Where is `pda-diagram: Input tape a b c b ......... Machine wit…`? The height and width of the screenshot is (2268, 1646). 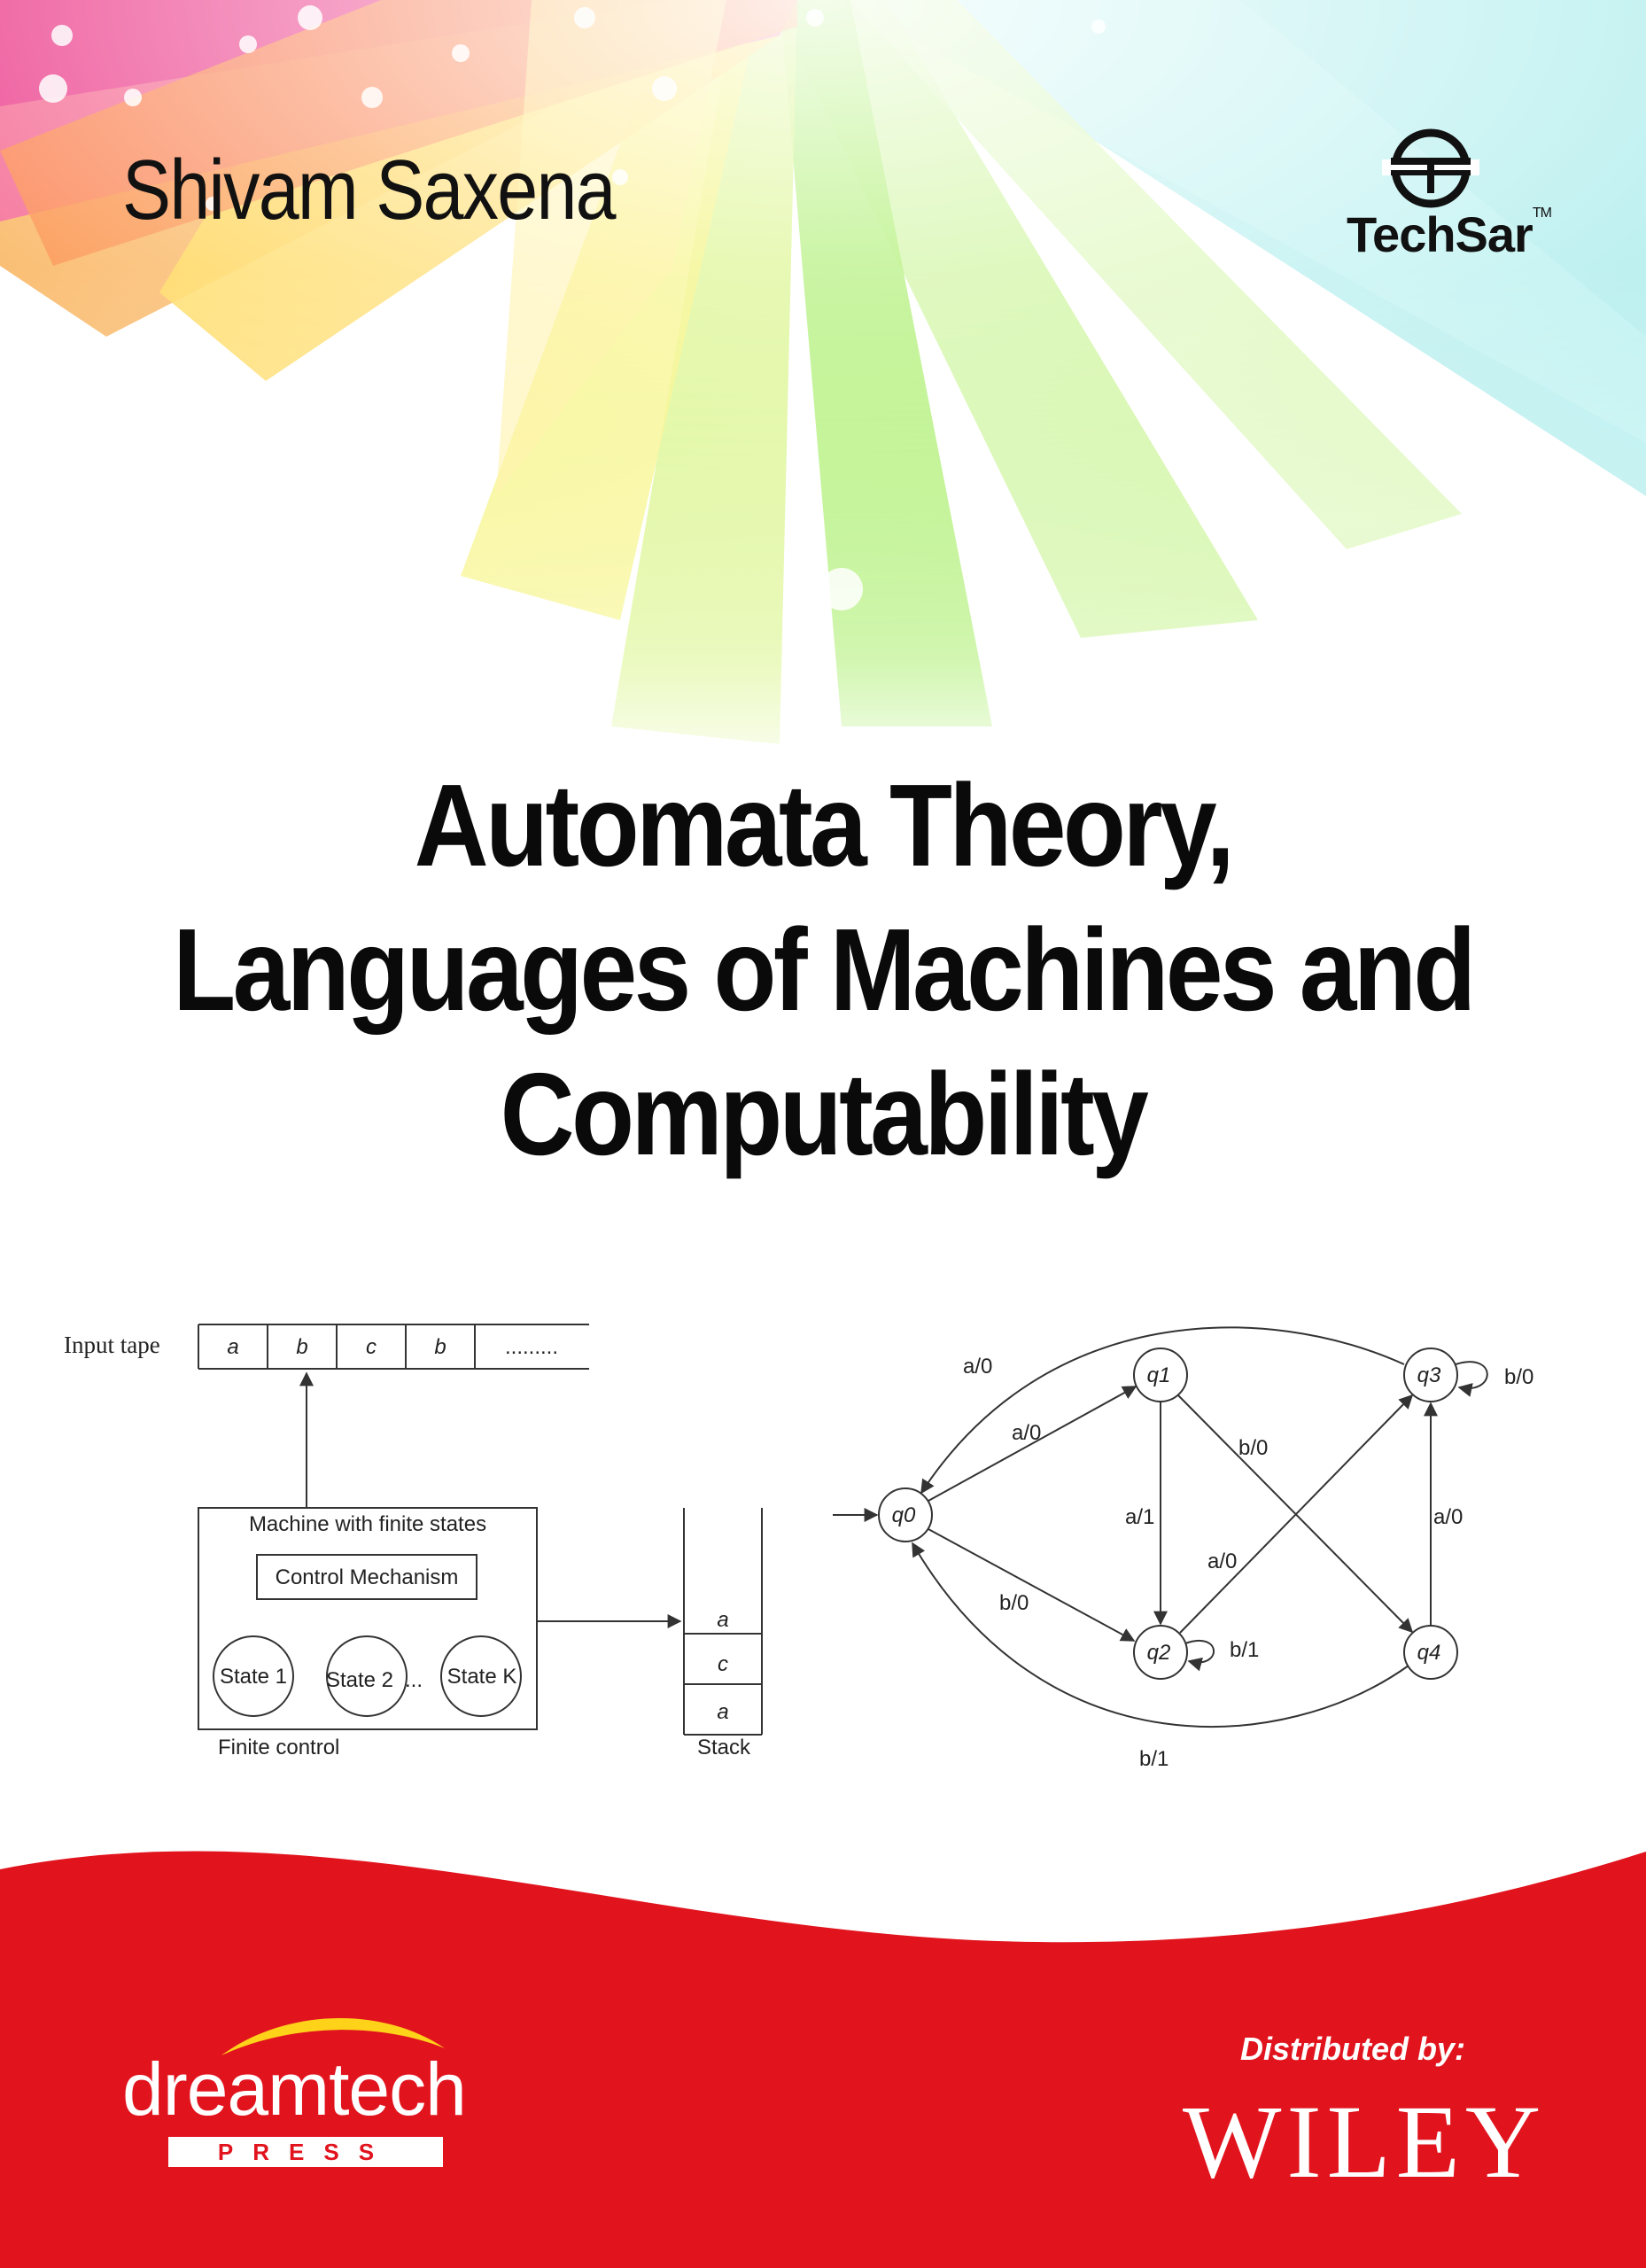 pda-diagram: Input tape a b c b ......... Machine wit… is located at coordinates (413, 1541).